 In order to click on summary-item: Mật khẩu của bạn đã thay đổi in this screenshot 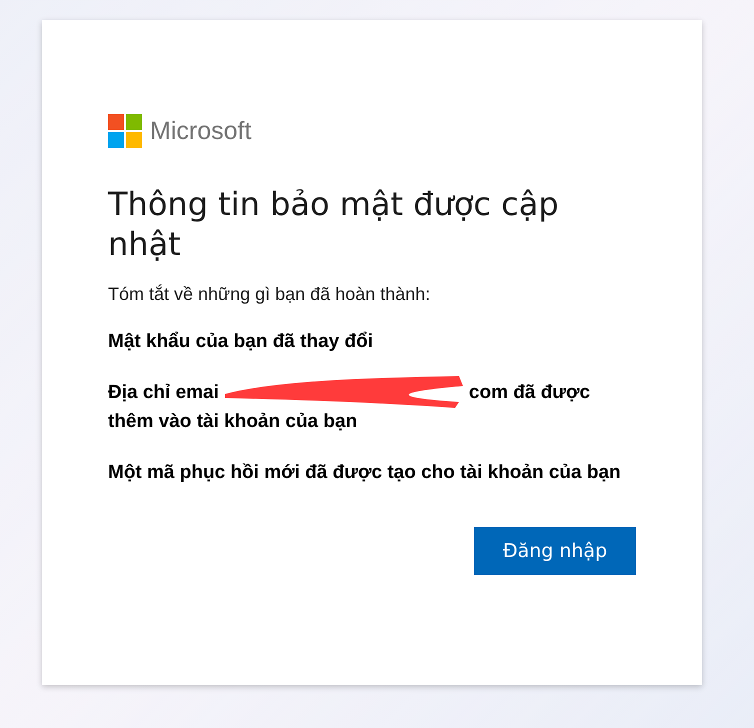, I will do `click(241, 342)`.